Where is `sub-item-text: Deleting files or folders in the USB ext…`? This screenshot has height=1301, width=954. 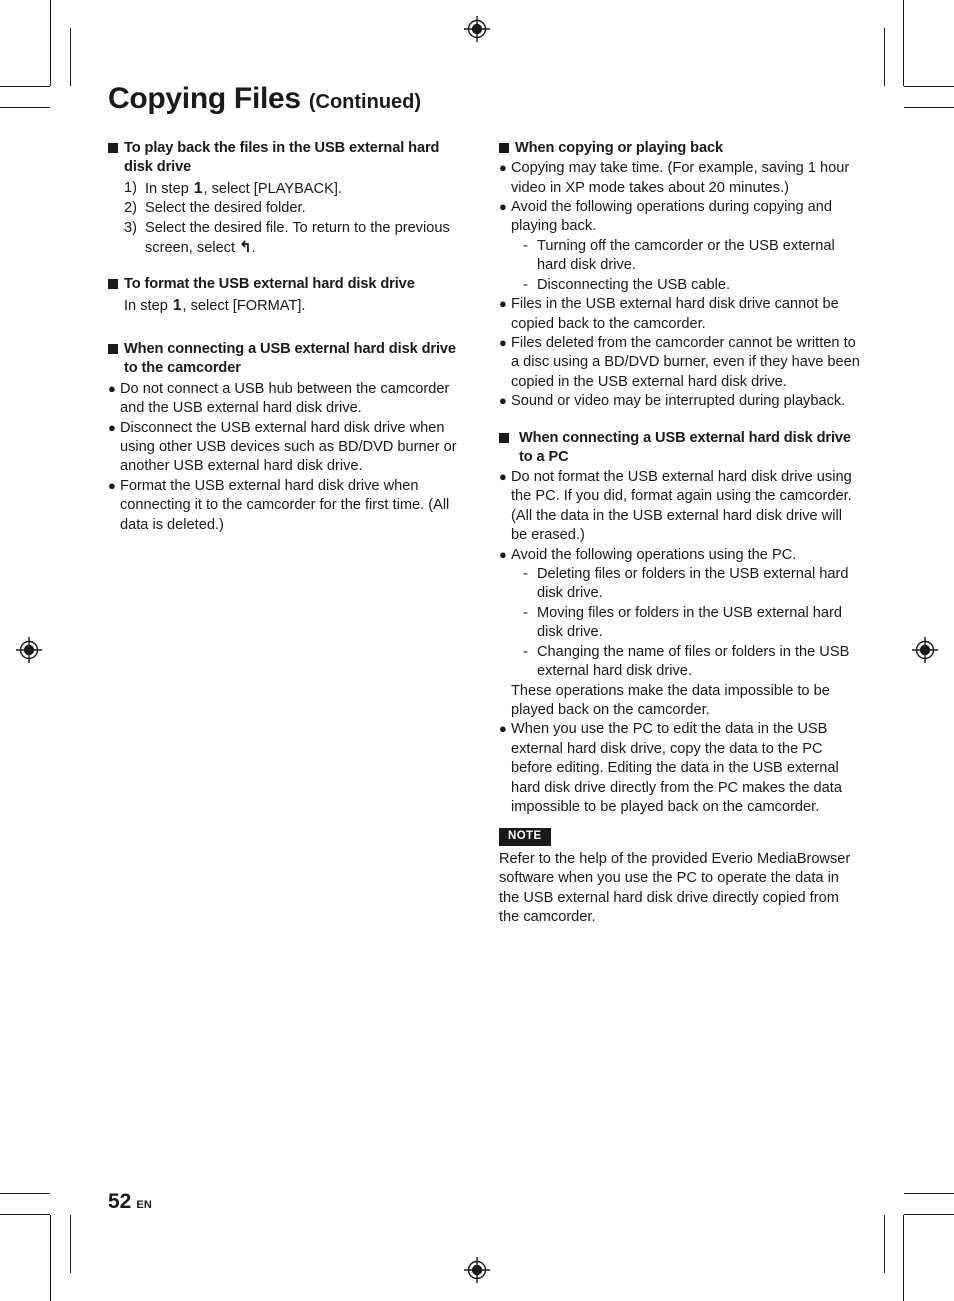 sub-item-text: Deleting files or folders in the USB ext… is located at coordinates (693, 584).